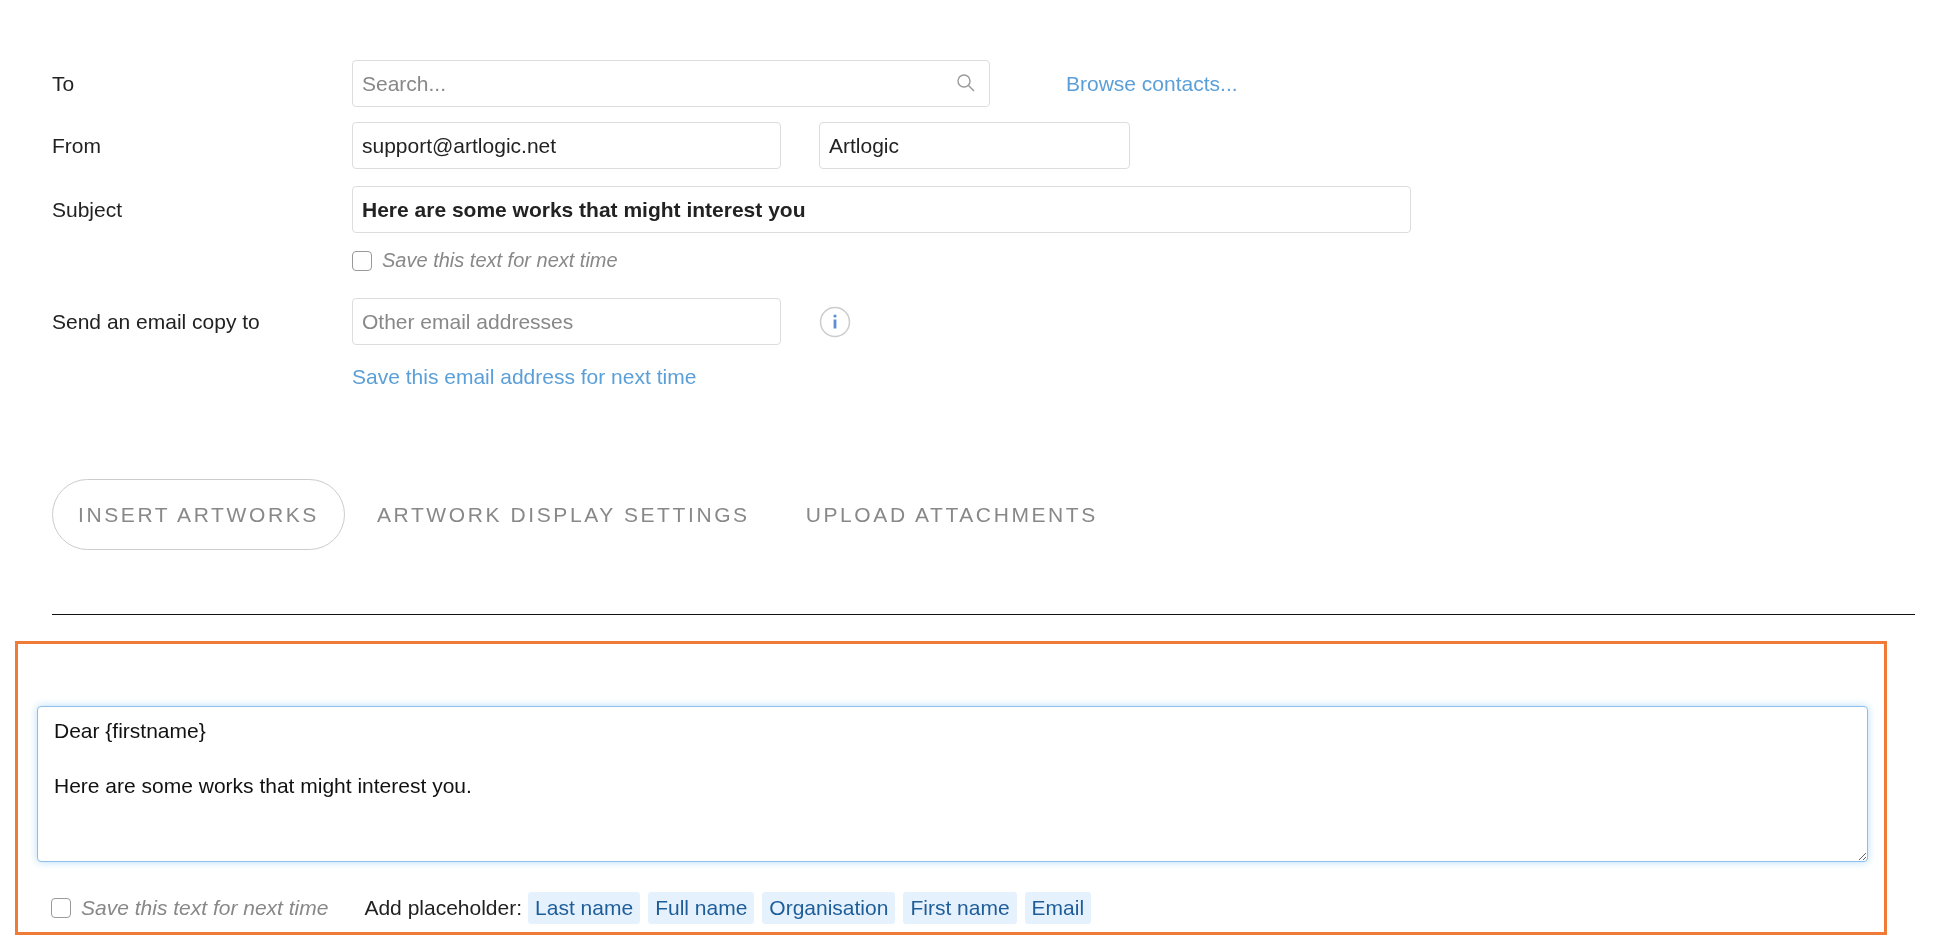 Image resolution: width=1934 pixels, height=948 pixels. What do you see at coordinates (563, 514) in the screenshot?
I see `tab: ARTWORK DISPLAY SETTINGS` at bounding box center [563, 514].